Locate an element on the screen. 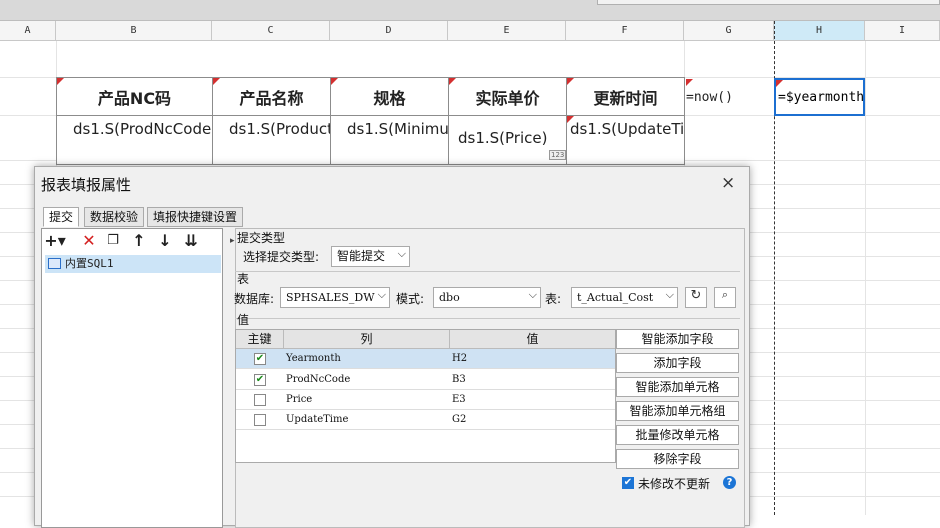 Image resolution: width=940 pixels, height=528 pixels. formula-text: =$yearmonth is located at coordinates (821, 97).